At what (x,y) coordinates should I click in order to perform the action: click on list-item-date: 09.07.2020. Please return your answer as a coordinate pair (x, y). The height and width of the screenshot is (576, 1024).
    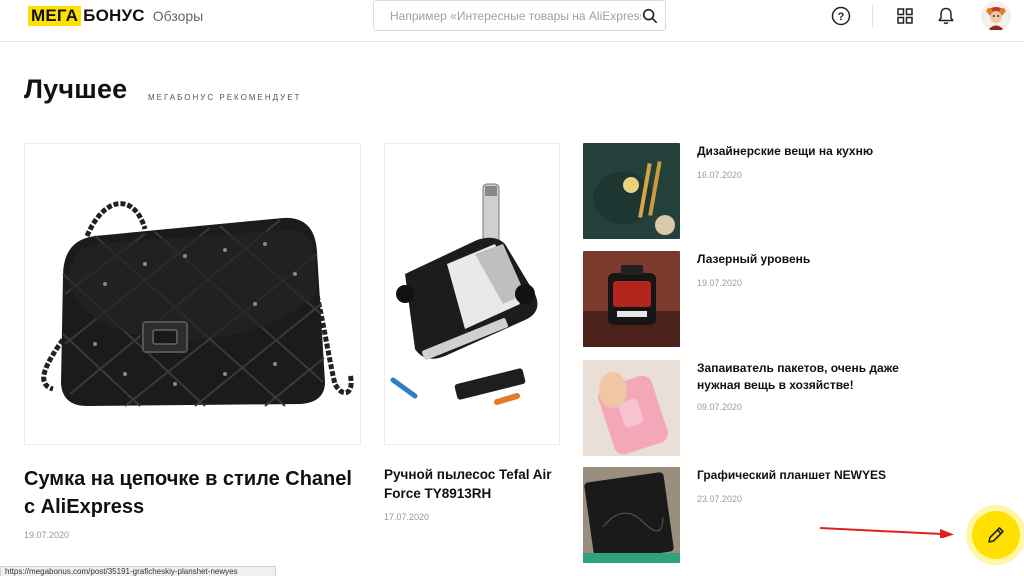
    Looking at the image, I should click on (720, 407).